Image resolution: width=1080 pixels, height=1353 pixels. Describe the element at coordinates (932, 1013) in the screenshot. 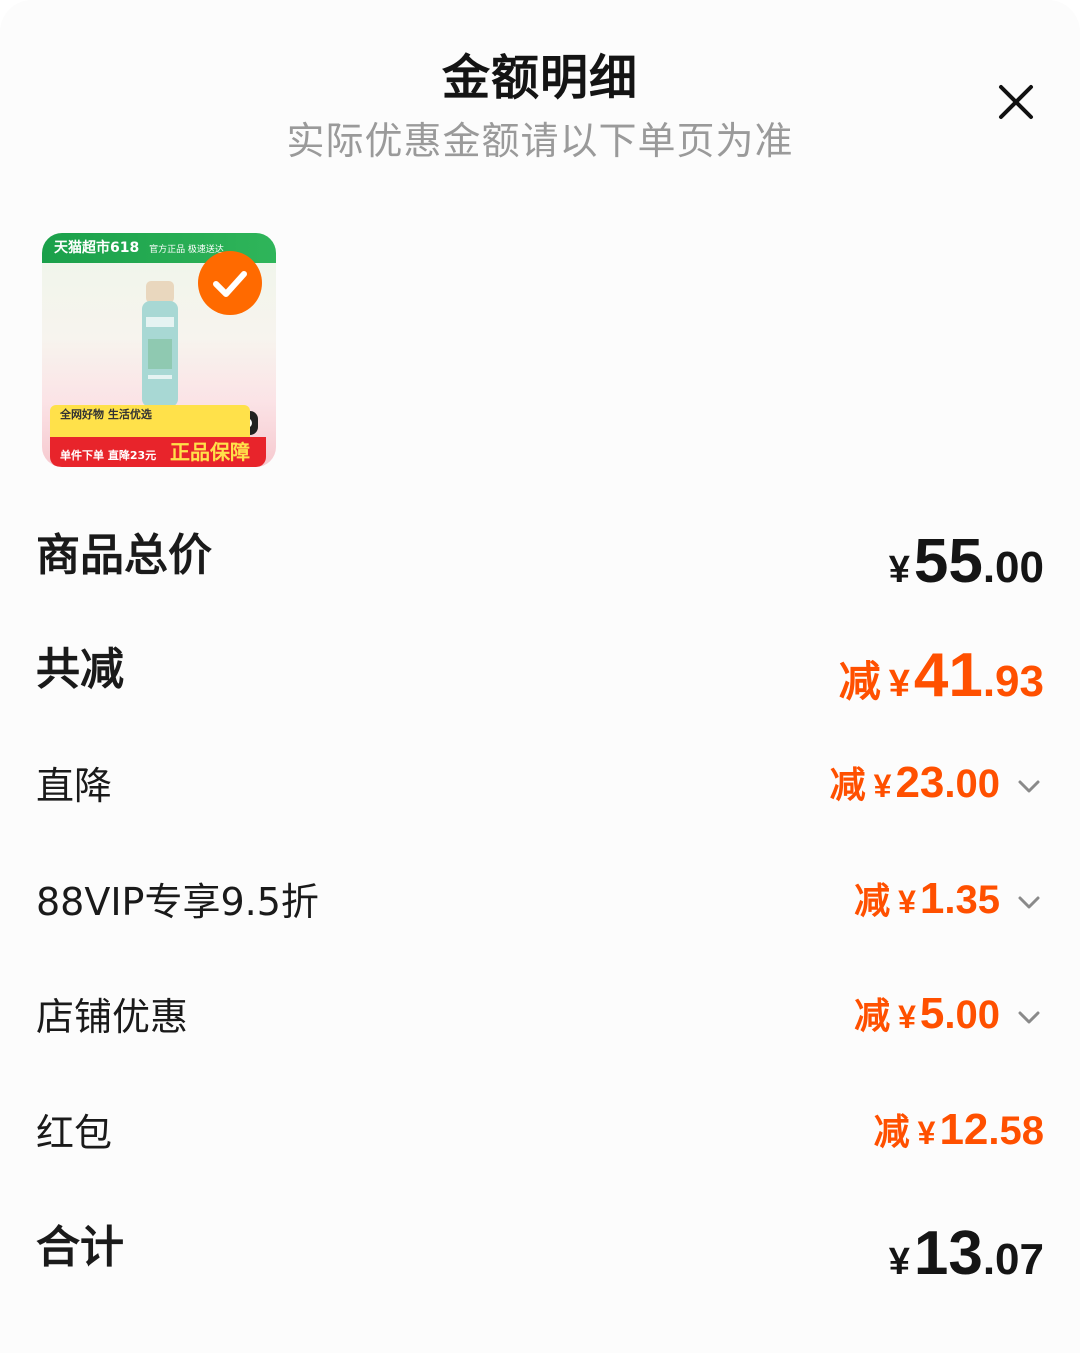

I see `amount-integer: 5` at that location.